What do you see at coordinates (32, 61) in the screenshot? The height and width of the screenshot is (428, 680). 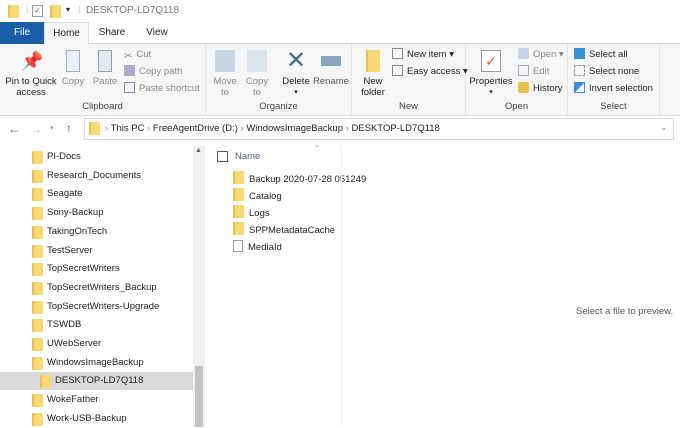 I see `pin-icon: 📌` at bounding box center [32, 61].